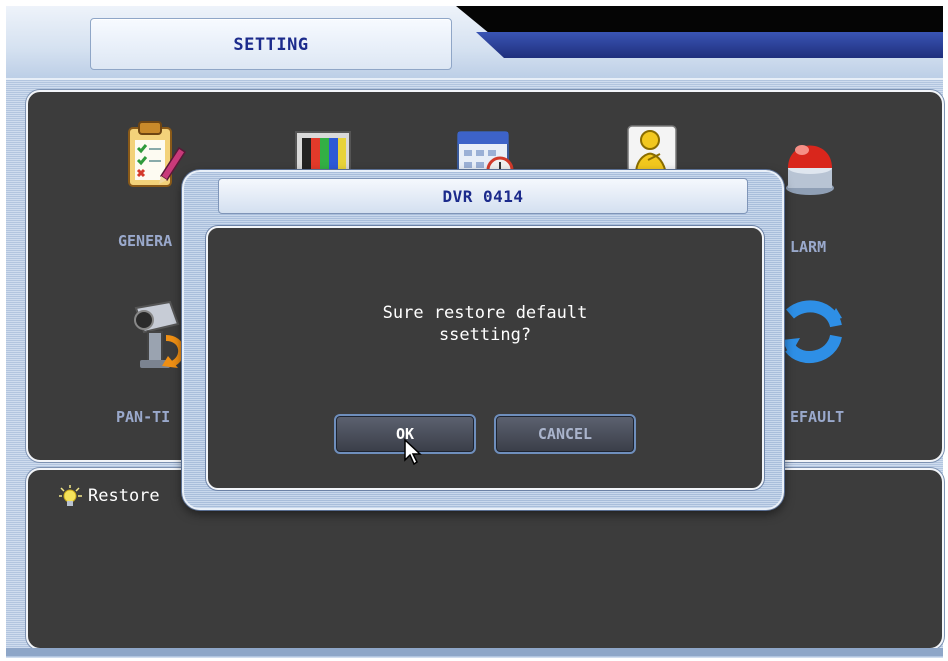 This screenshot has width=948, height=661. Describe the element at coordinates (812, 331) in the screenshot. I see `default-restore-icon` at that location.